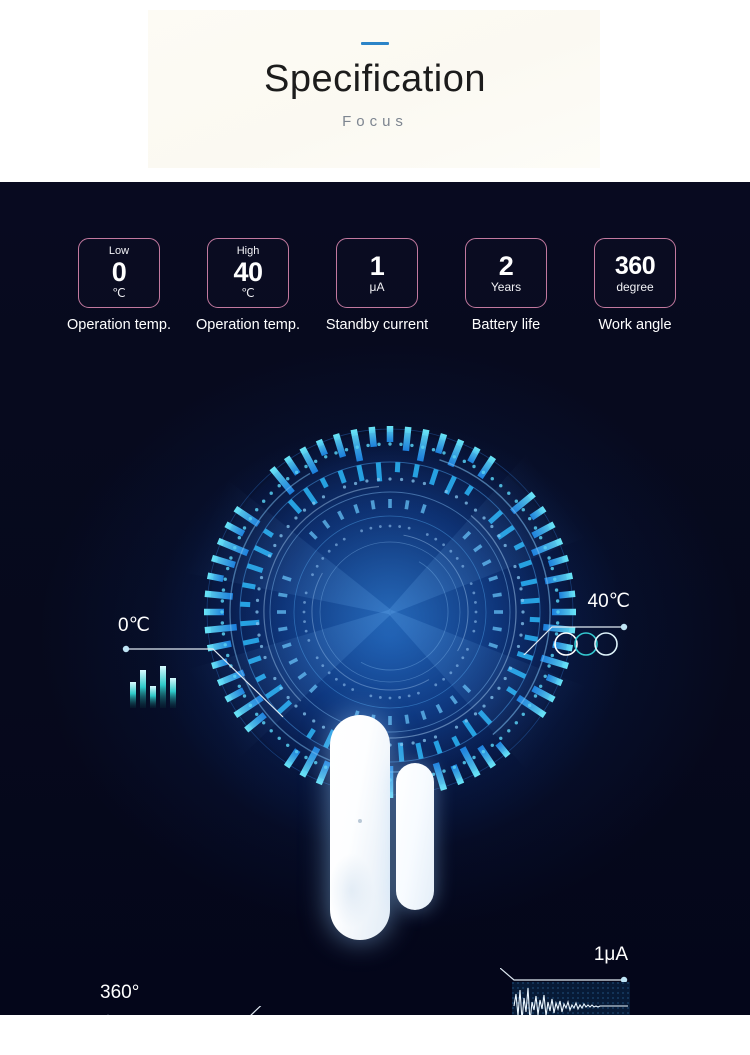  I want to click on callout-label: 1μA, so click(610, 954).